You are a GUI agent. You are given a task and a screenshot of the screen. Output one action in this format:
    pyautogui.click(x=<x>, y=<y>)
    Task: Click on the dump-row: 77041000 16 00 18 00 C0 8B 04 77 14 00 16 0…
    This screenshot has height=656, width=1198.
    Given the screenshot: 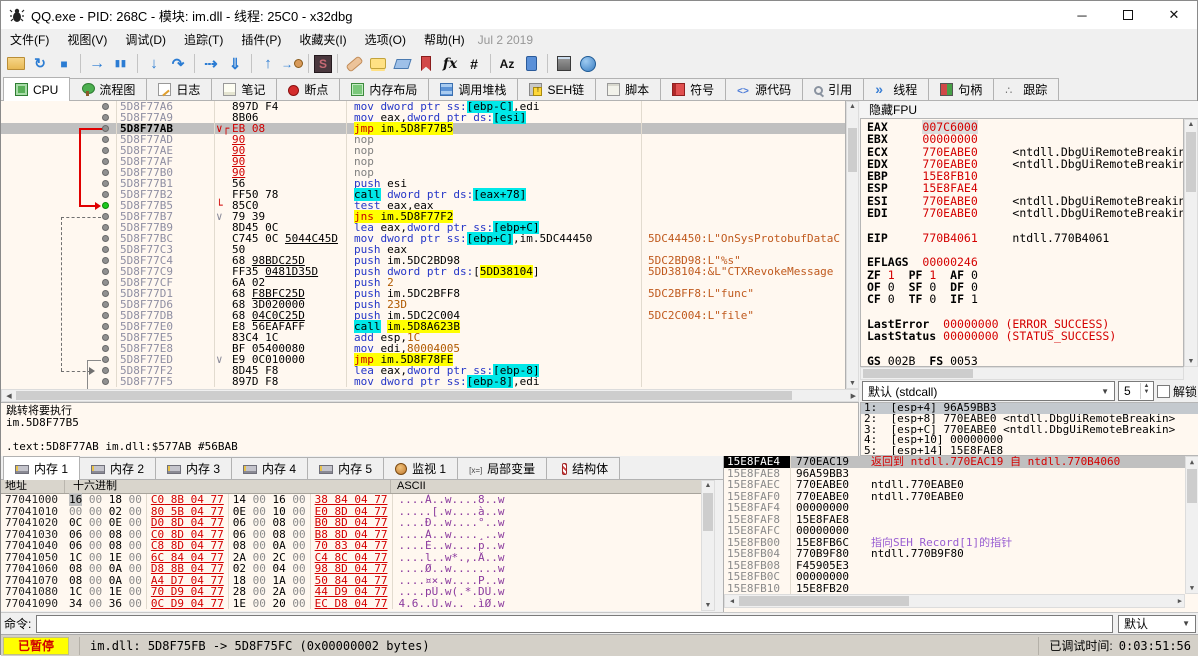 What is the action you would take?
    pyautogui.click(x=351, y=499)
    